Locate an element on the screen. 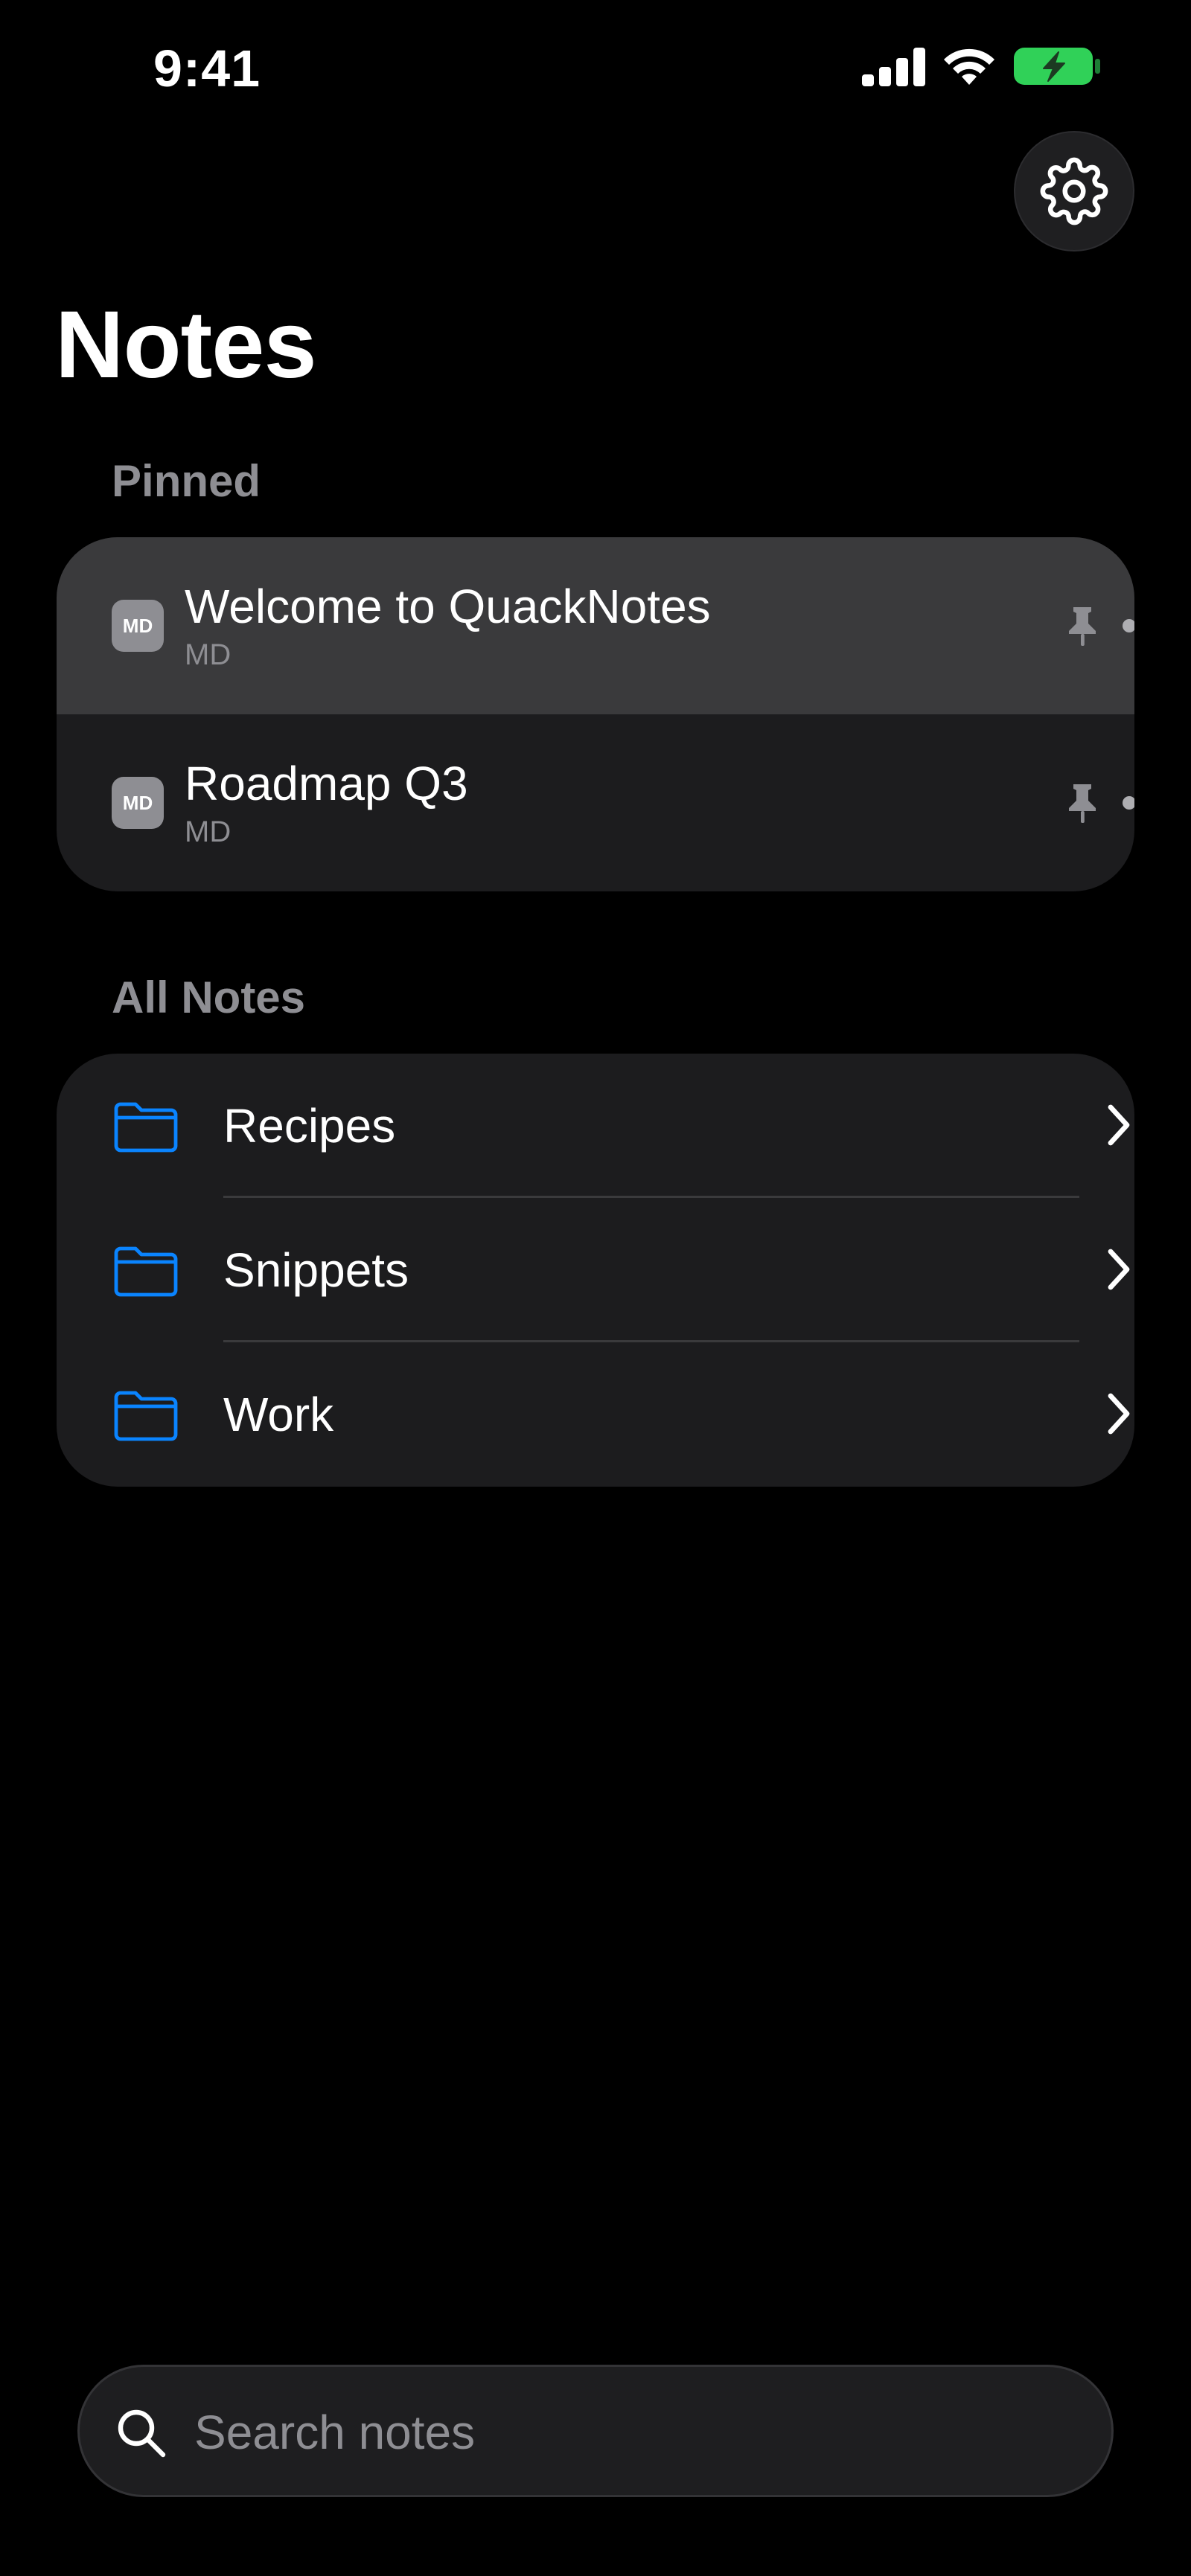  search-bar is located at coordinates (595, 2431).